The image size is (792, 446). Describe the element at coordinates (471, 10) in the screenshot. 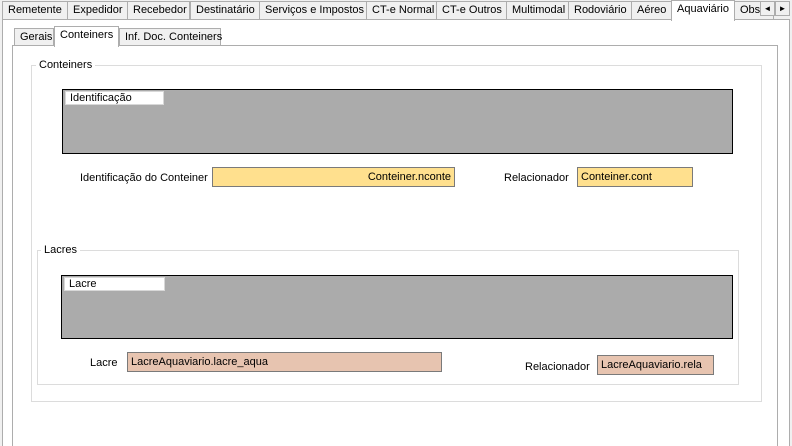

I see `tab-cte-outros: CT-e Outros` at that location.